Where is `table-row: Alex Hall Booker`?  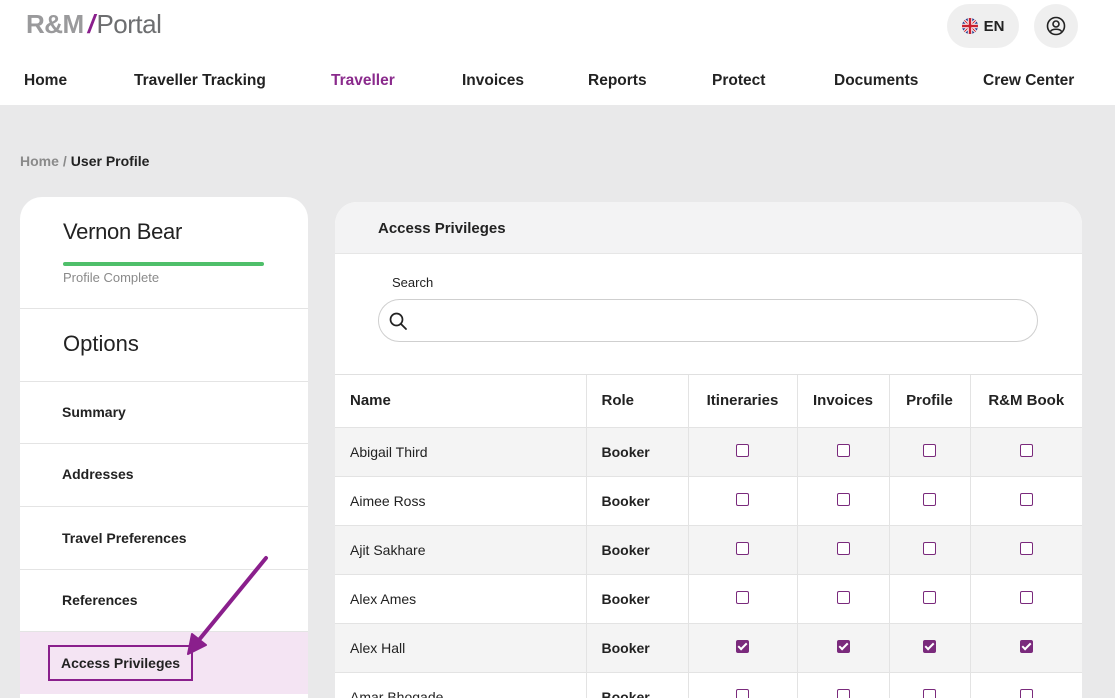 table-row: Alex Hall Booker is located at coordinates (708, 648).